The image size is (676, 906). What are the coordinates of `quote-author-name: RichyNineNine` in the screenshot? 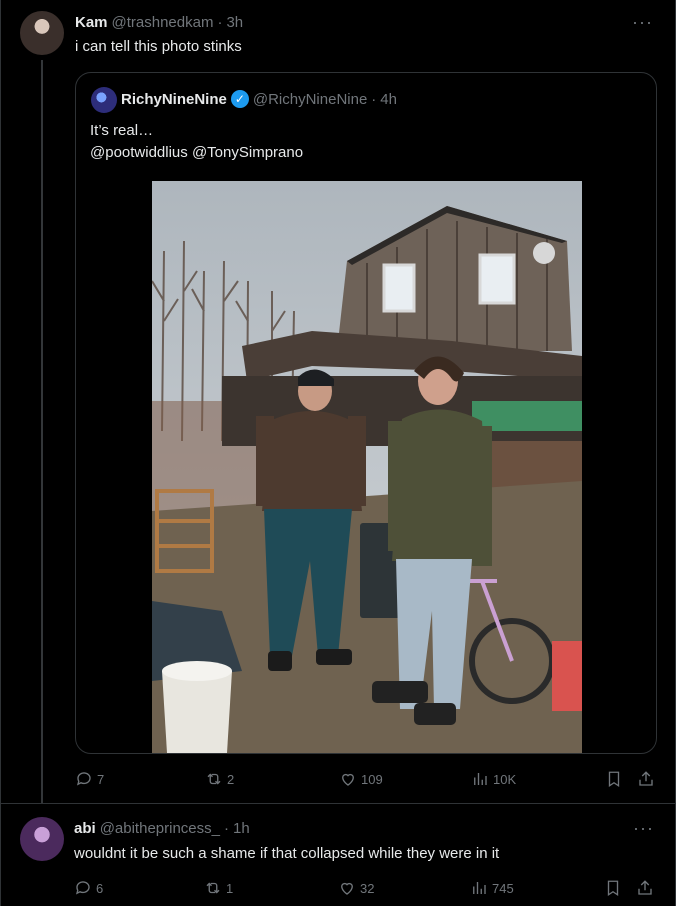 It's located at (174, 99).